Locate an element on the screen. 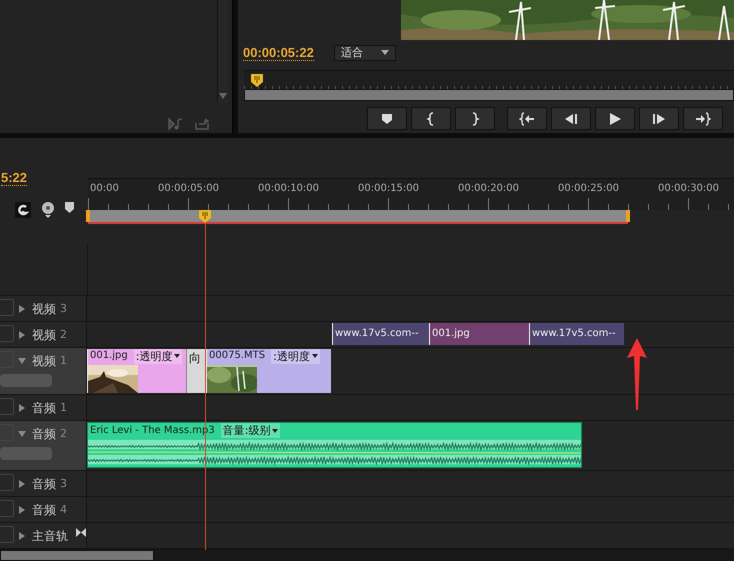 The height and width of the screenshot is (561, 734). go-to-out-button is located at coordinates (703, 118).